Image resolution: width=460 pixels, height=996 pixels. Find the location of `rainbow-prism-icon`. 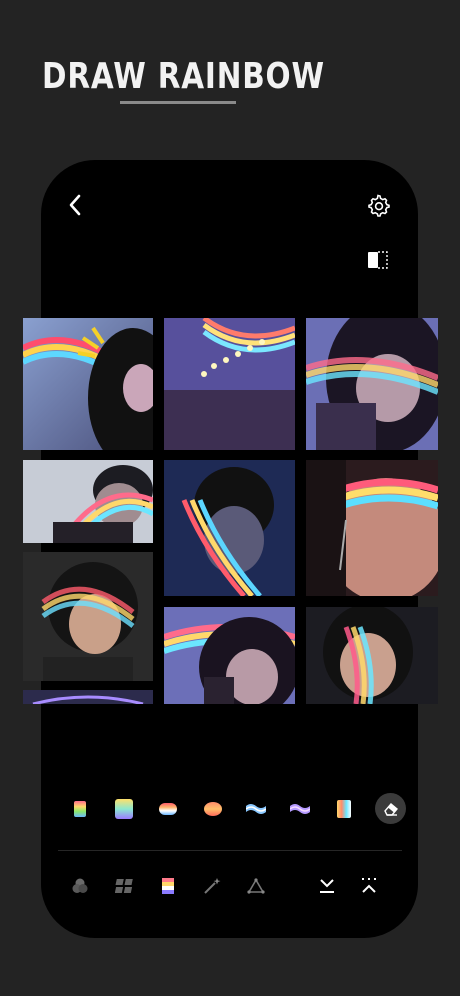

rainbow-prism-icon is located at coordinates (344, 809).